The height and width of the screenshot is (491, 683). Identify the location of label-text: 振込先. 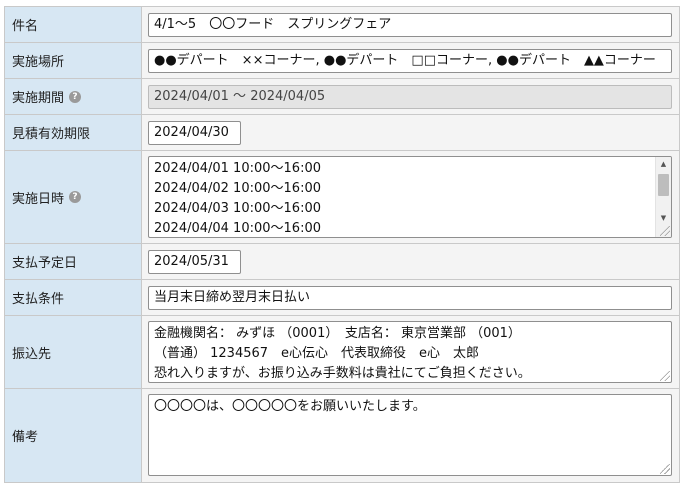
(32, 354).